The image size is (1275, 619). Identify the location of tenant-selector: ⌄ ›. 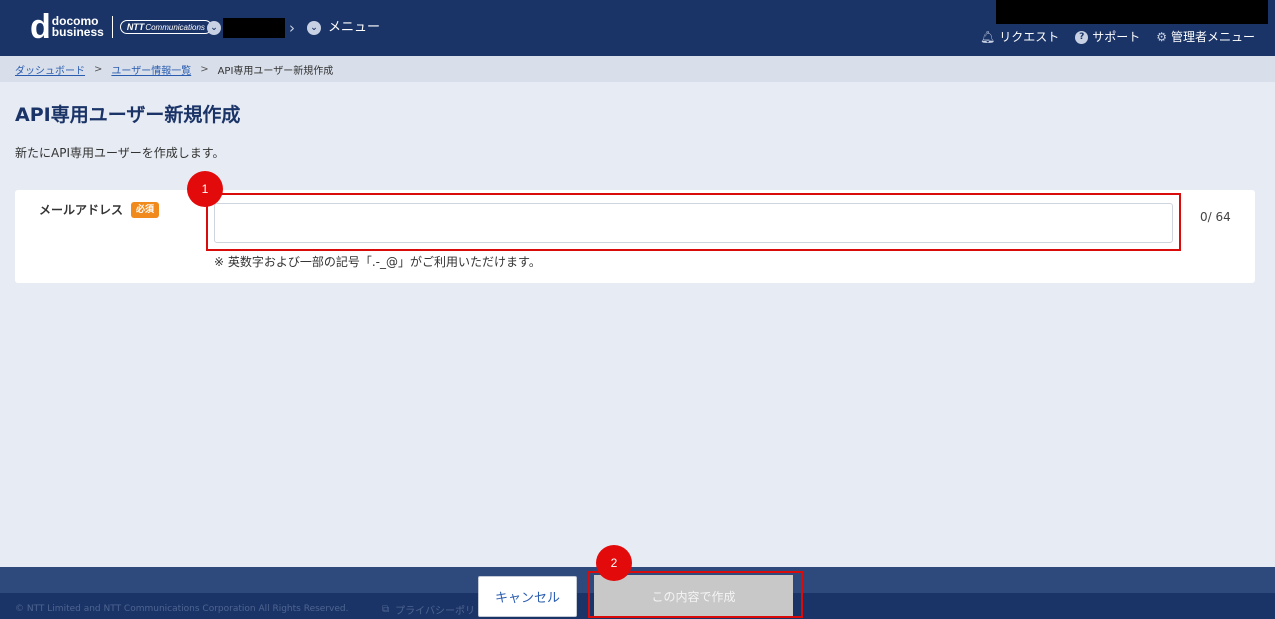
(251, 28).